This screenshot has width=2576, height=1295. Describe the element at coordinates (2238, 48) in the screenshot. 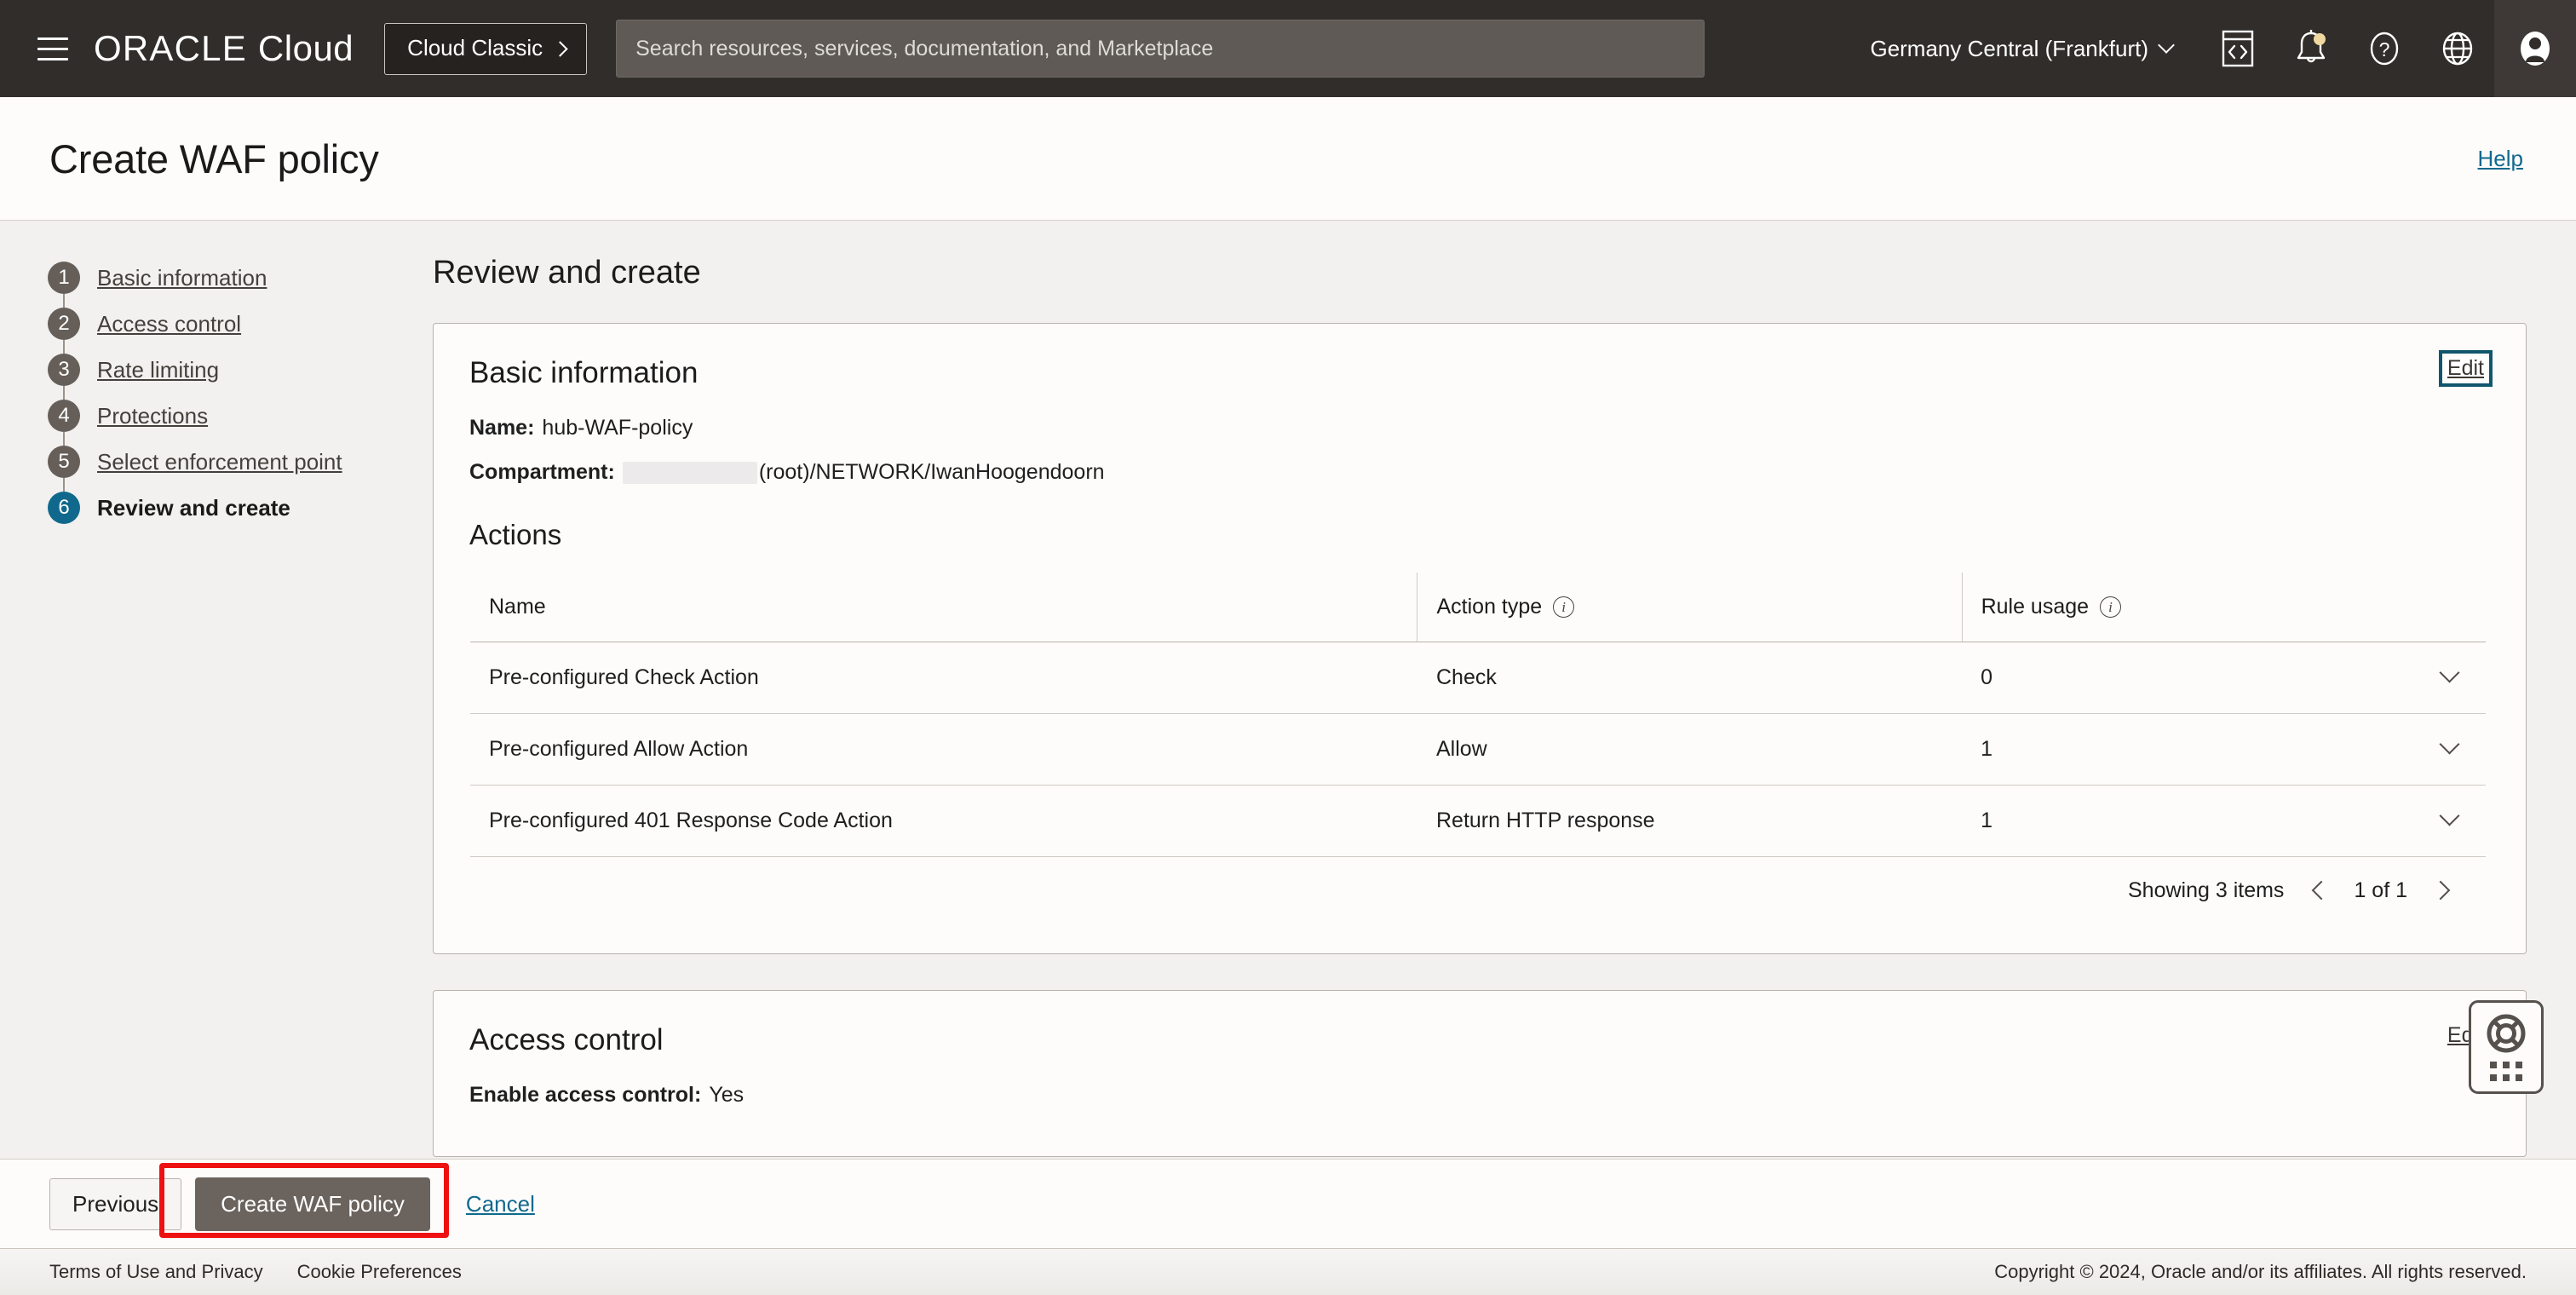

I see `cloud-shell-icon` at that location.